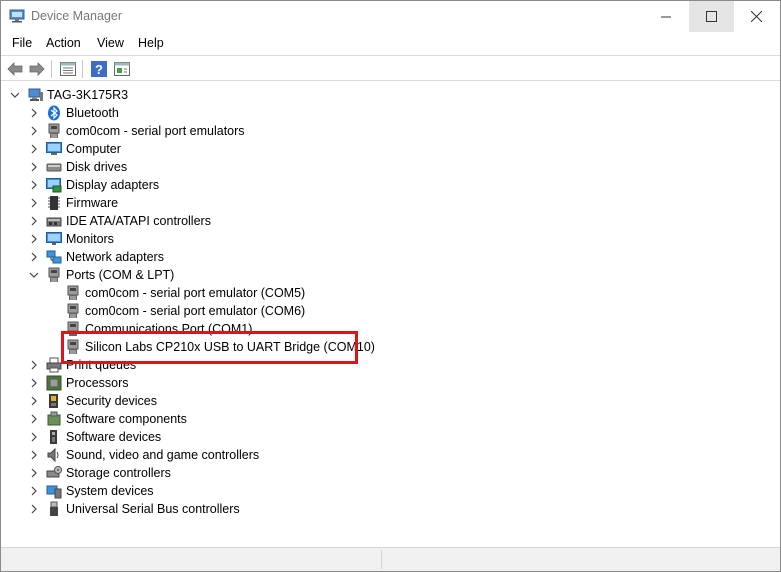  I want to click on tree-device-com5: com0com - serial port emulator (COM5), so click(181, 293).